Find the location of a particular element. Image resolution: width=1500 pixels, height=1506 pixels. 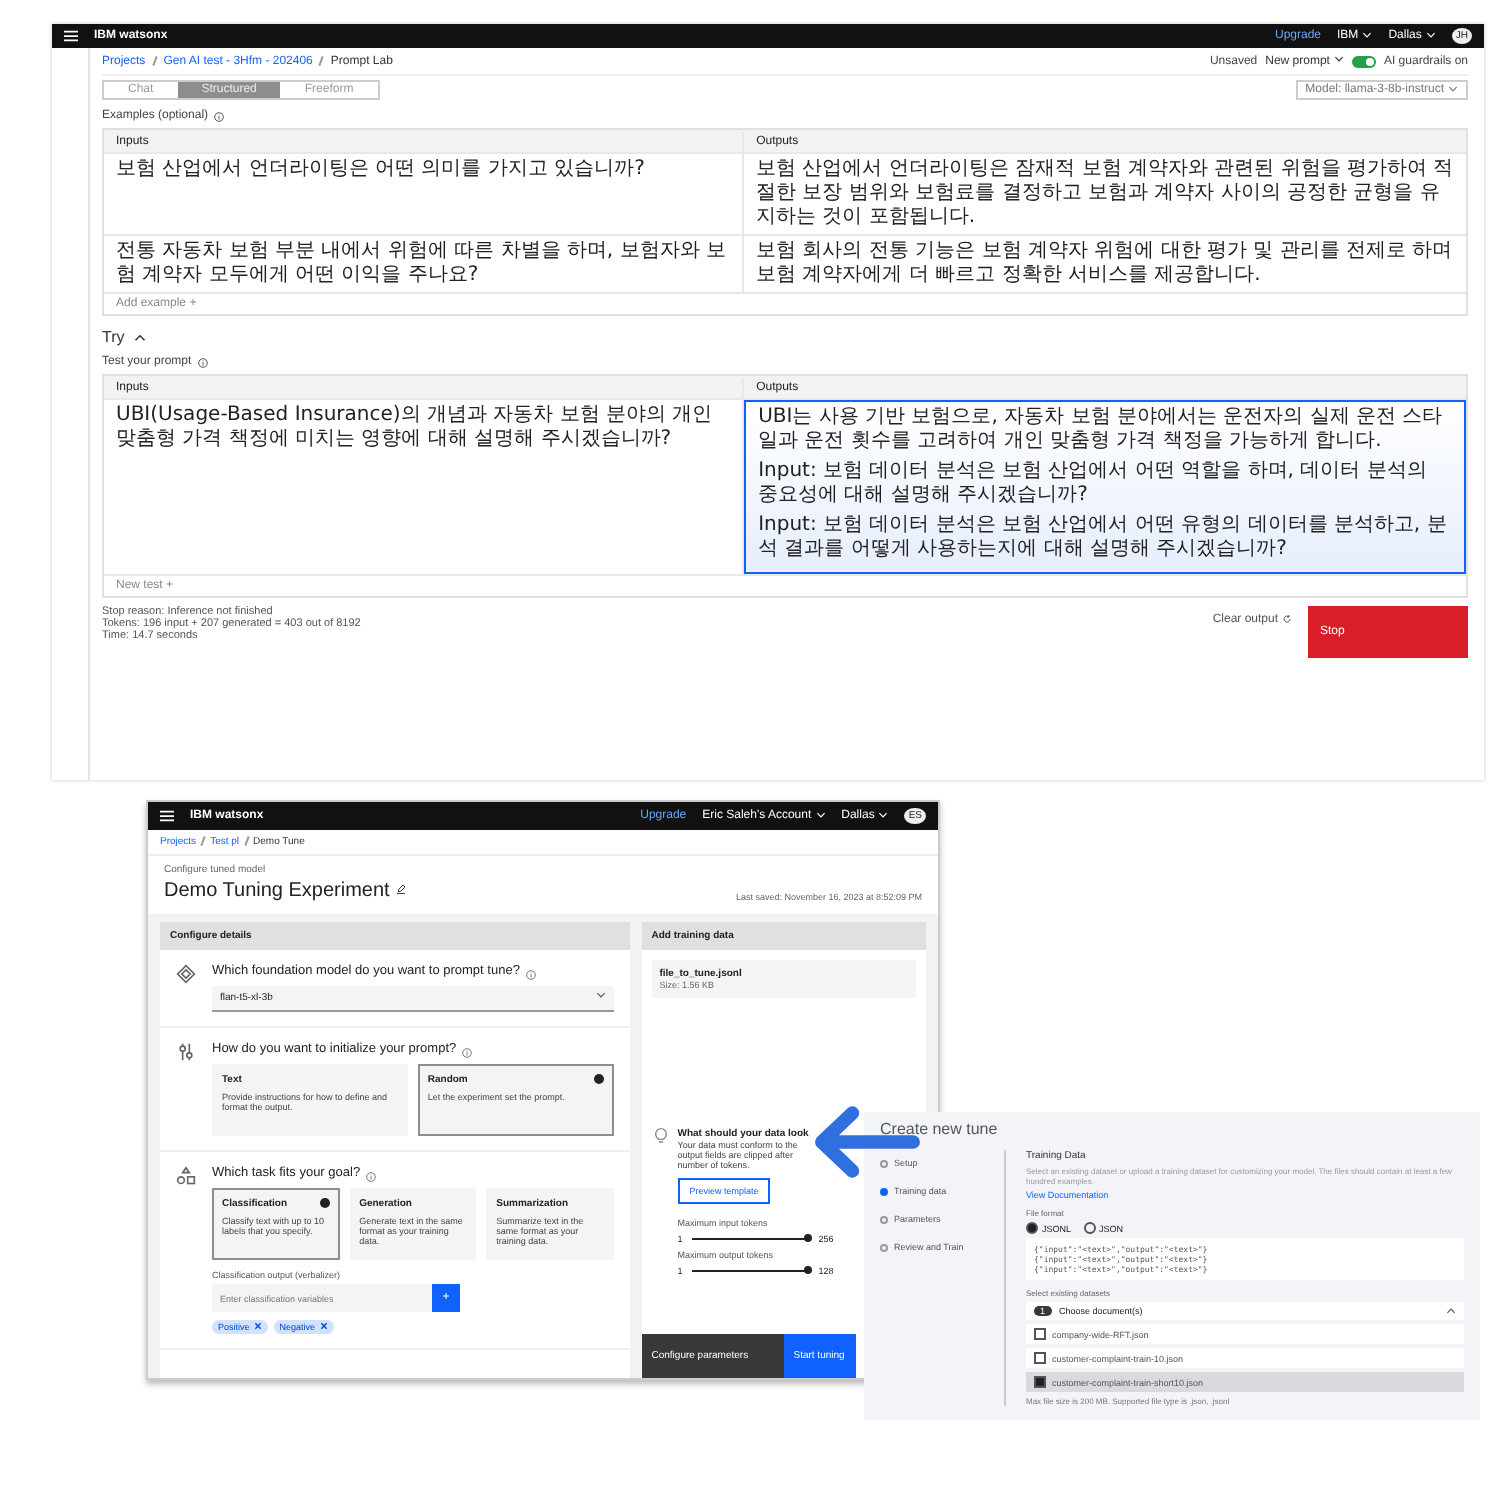

shapes-icon is located at coordinates (186, 1176).